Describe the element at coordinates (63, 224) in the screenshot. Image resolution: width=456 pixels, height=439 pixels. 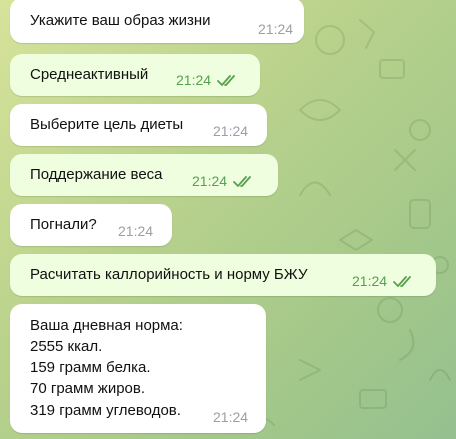
I see `message-text: Погнали?` at that location.